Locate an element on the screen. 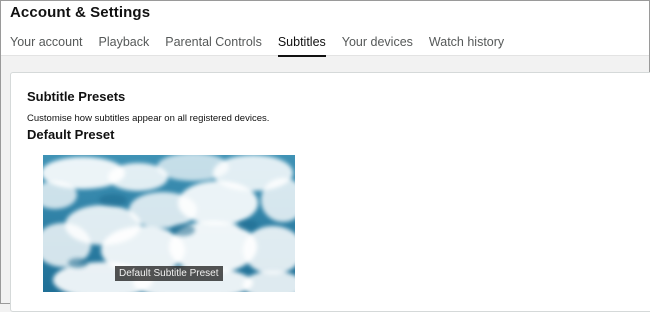 This screenshot has height=312, width=650. tab-watch-history: Watch history is located at coordinates (466, 46).